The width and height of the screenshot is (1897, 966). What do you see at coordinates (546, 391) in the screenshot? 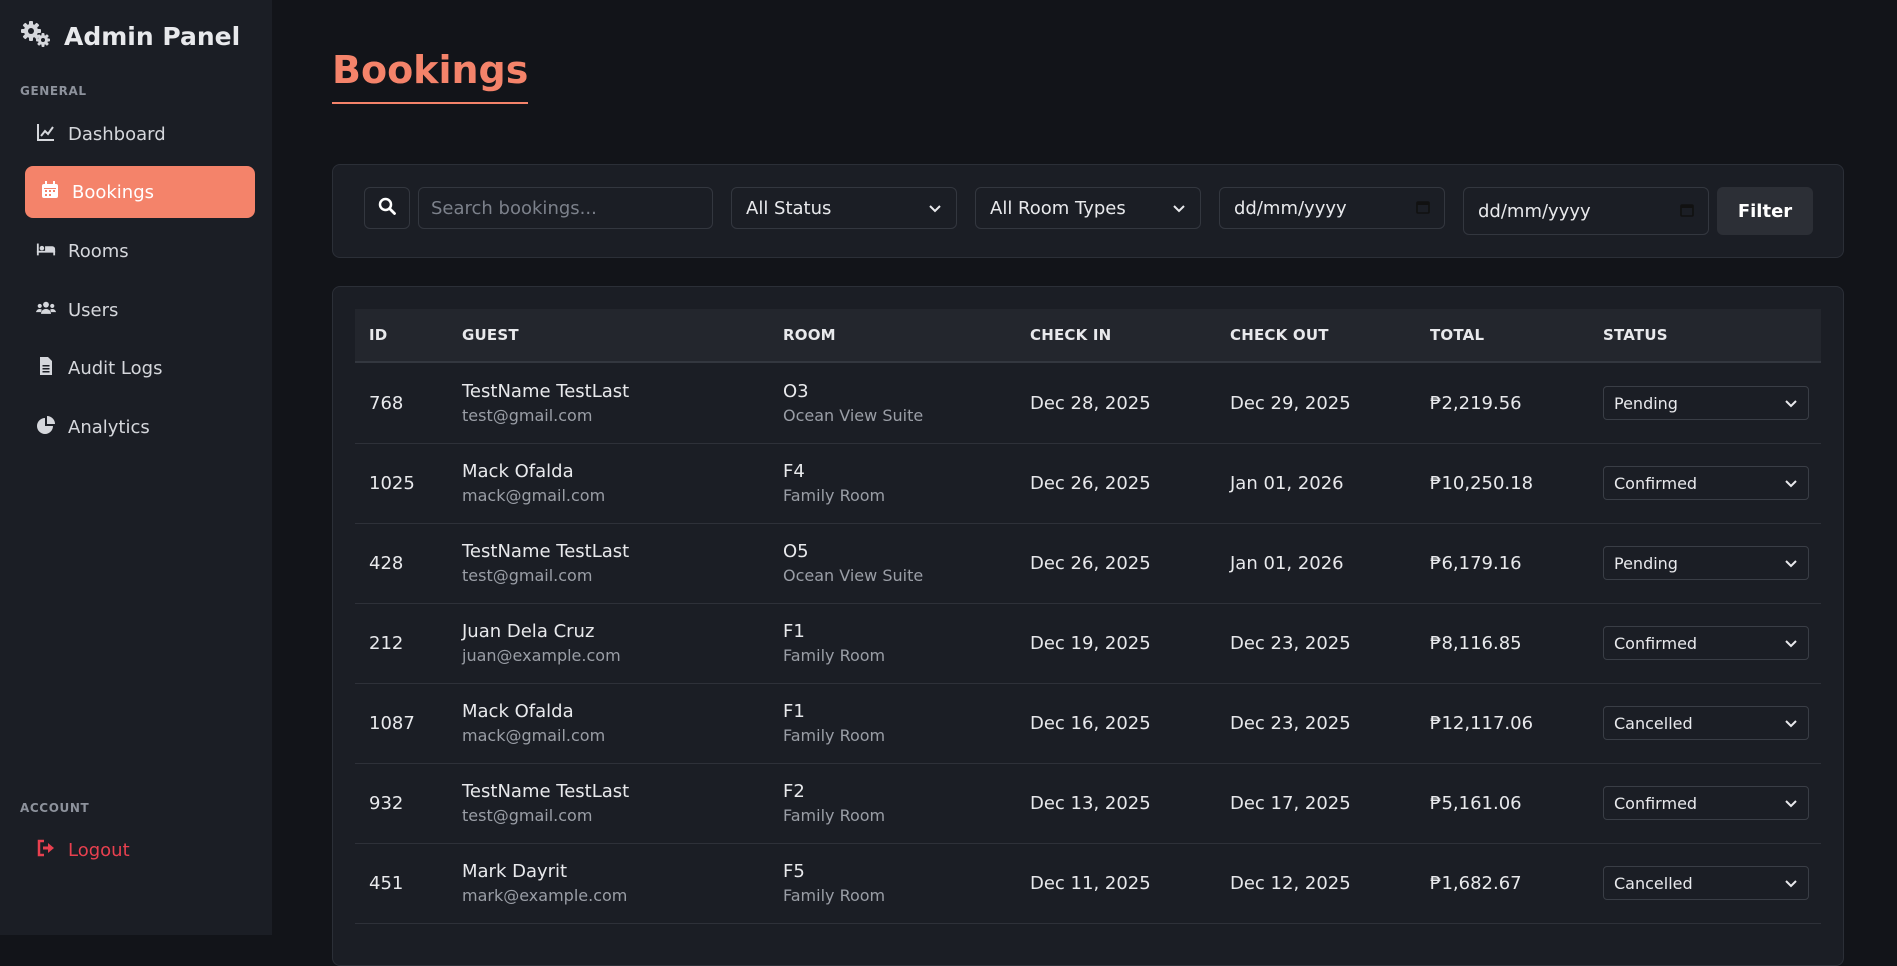
I see `guest-name: TestName TestLast` at bounding box center [546, 391].